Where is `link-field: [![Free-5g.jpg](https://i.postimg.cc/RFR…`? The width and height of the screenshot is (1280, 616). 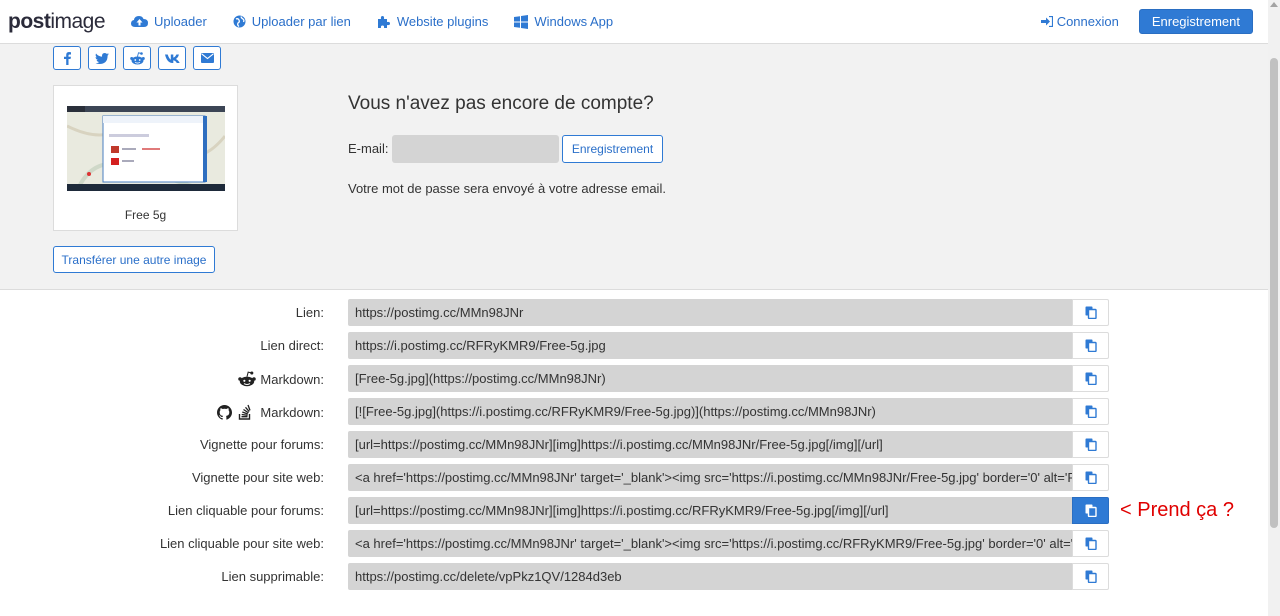
link-field: [![Free-5g.jpg](https://i.postimg.cc/RFR… is located at coordinates (710, 411).